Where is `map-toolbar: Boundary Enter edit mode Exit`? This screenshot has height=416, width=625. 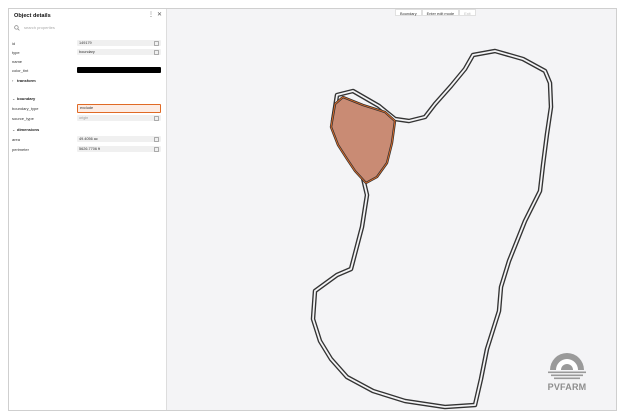
map-toolbar: Boundary Enter edit mode Exit is located at coordinates (435, 13).